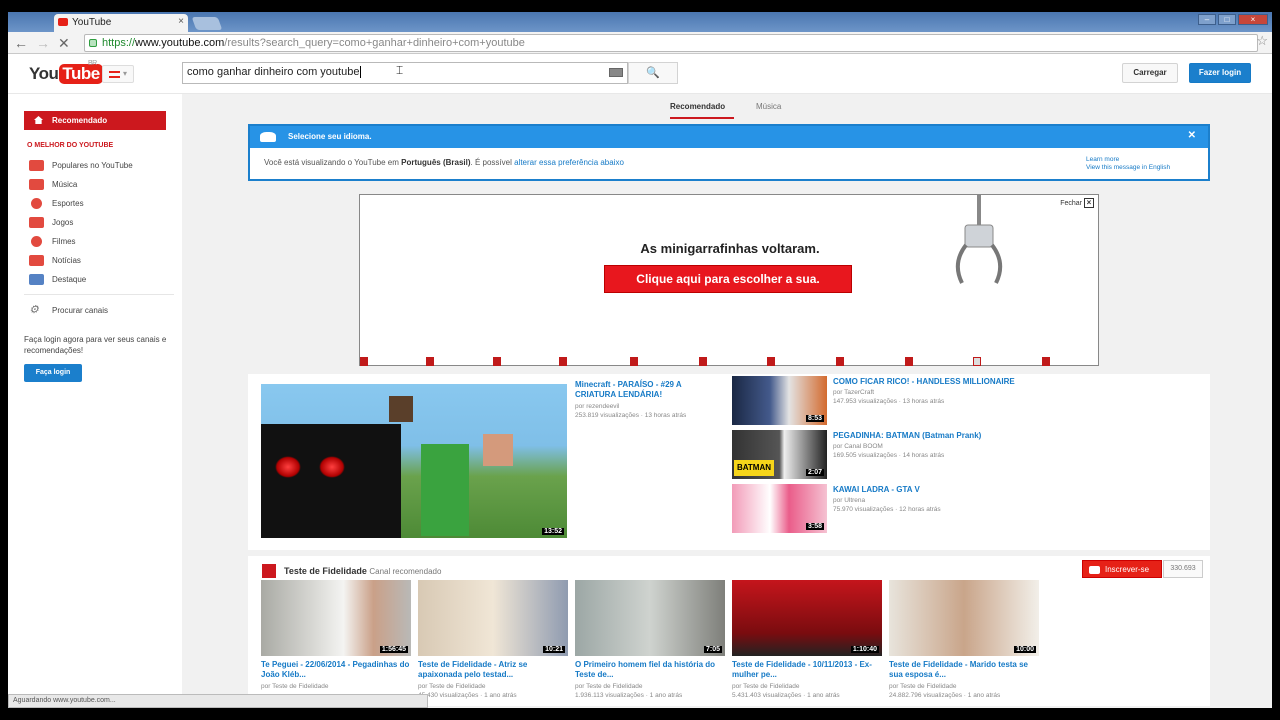  What do you see at coordinates (1207, 19) in the screenshot?
I see `minimize-icon: –` at bounding box center [1207, 19].